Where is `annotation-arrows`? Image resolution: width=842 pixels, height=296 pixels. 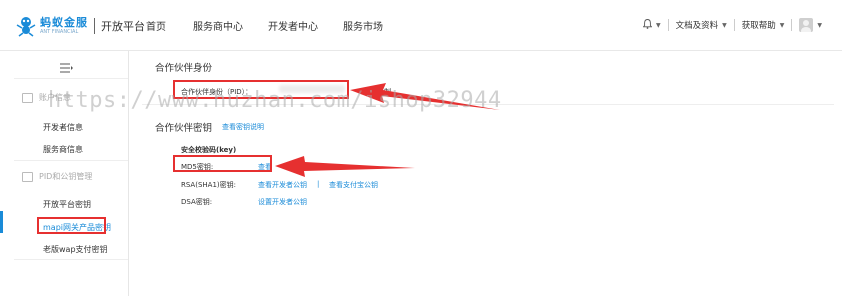 annotation-arrows is located at coordinates (387, 130).